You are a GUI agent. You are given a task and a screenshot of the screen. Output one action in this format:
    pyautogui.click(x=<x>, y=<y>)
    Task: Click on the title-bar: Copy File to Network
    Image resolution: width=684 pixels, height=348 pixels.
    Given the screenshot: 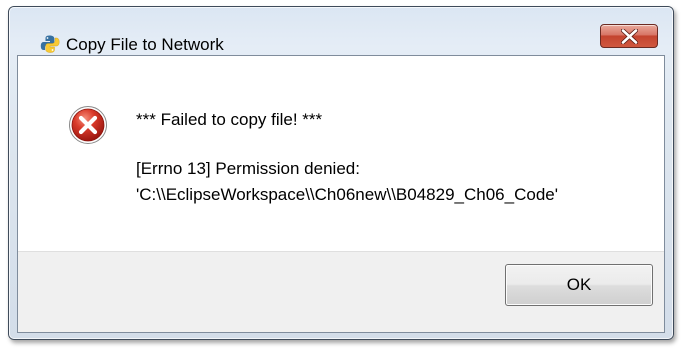 What is the action you would take?
    pyautogui.click(x=341, y=30)
    